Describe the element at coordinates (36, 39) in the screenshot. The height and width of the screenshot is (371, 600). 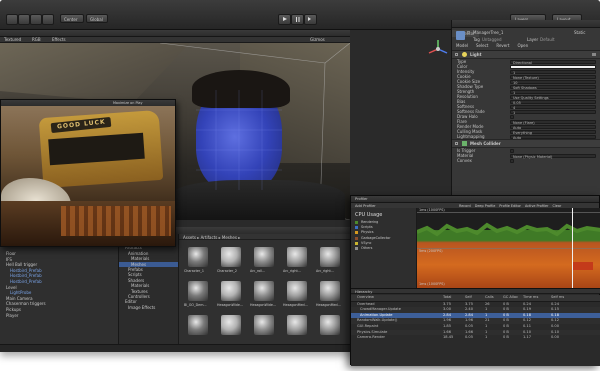
I see `channel-dropdown: RGB` at that location.